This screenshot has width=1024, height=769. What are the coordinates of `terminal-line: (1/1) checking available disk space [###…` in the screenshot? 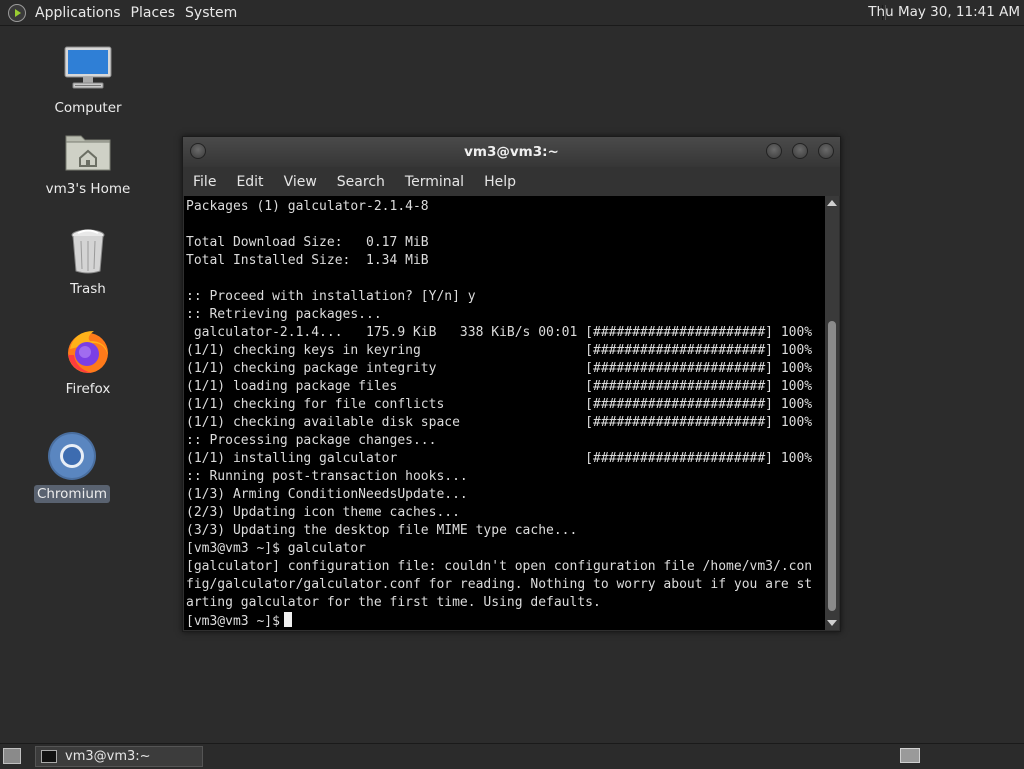 It's located at (499, 422).